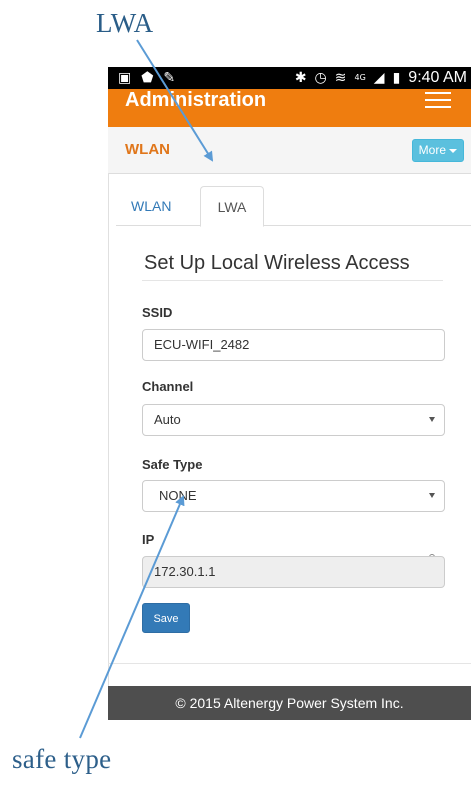  Describe the element at coordinates (168, 386) in the screenshot. I see `channel-label: Channel` at that location.